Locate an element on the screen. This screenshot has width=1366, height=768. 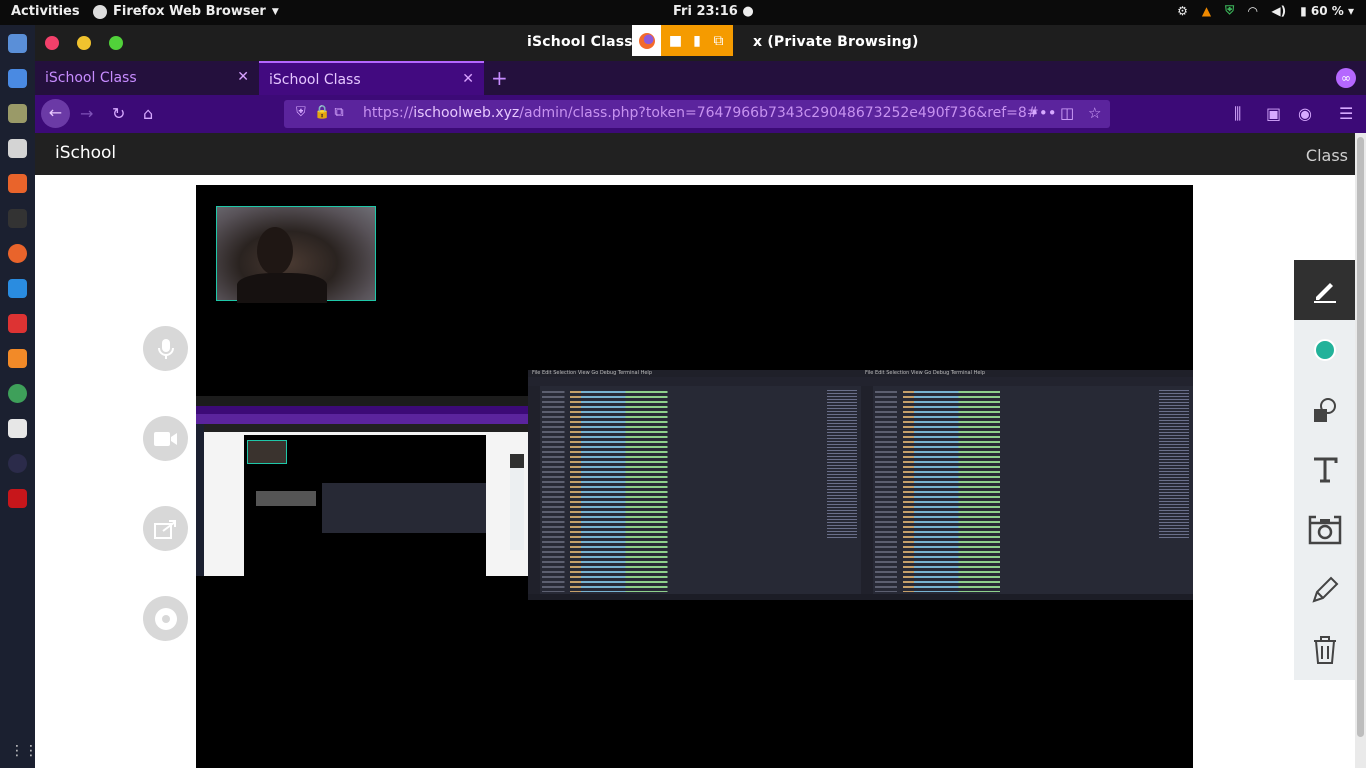
color-dot-icon is located at coordinates (1324, 350).